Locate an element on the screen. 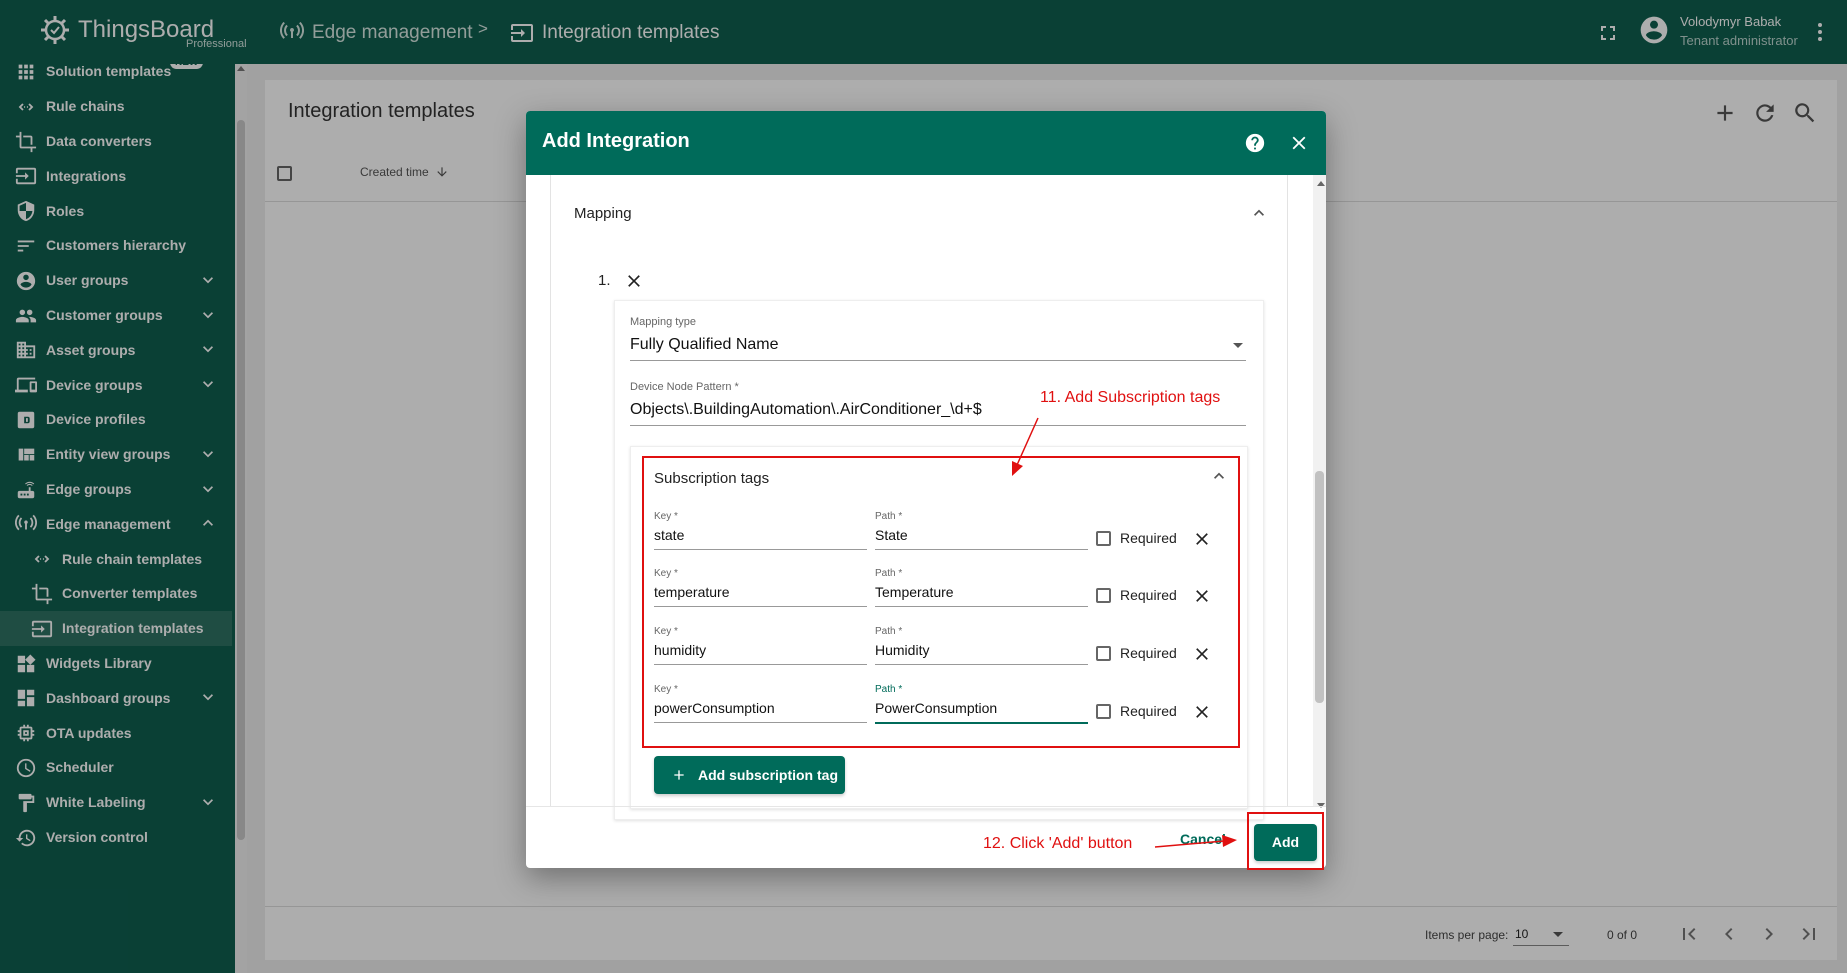 This screenshot has width=1847, height=973. mapping-title: Mapping is located at coordinates (603, 213).